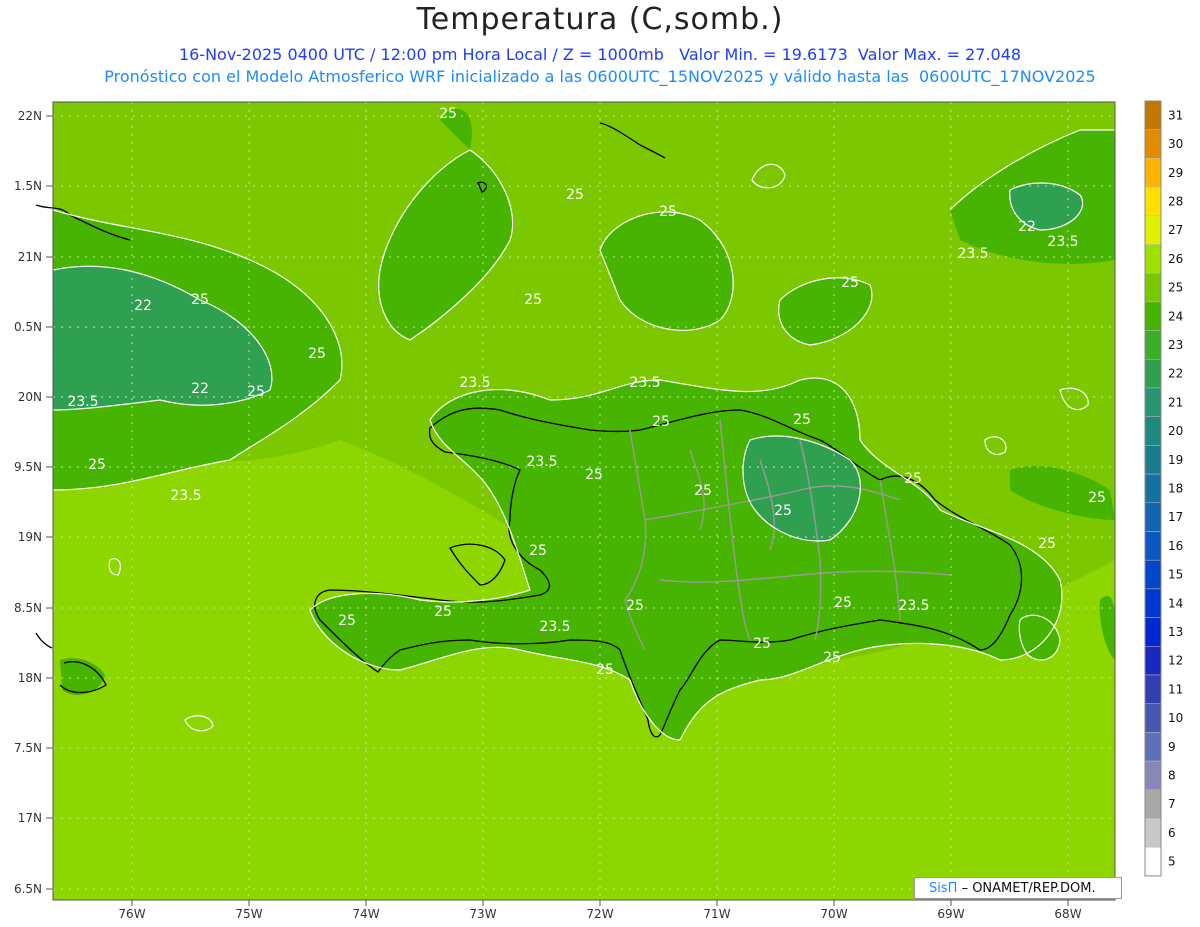  Describe the element at coordinates (1175, 575) in the screenshot. I see `colorbar-label: 15` at that location.